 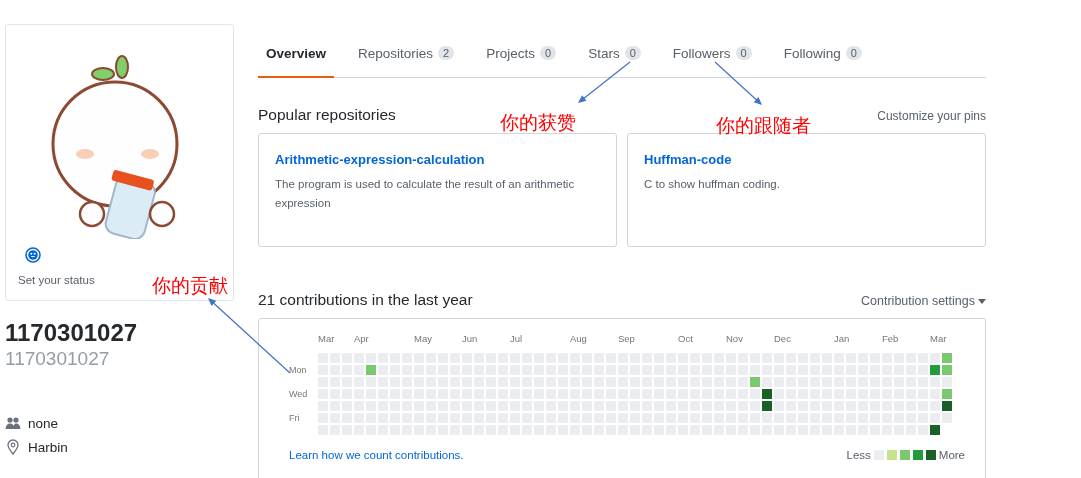 What do you see at coordinates (33, 255) in the screenshot?
I see `smiley-icon` at bounding box center [33, 255].